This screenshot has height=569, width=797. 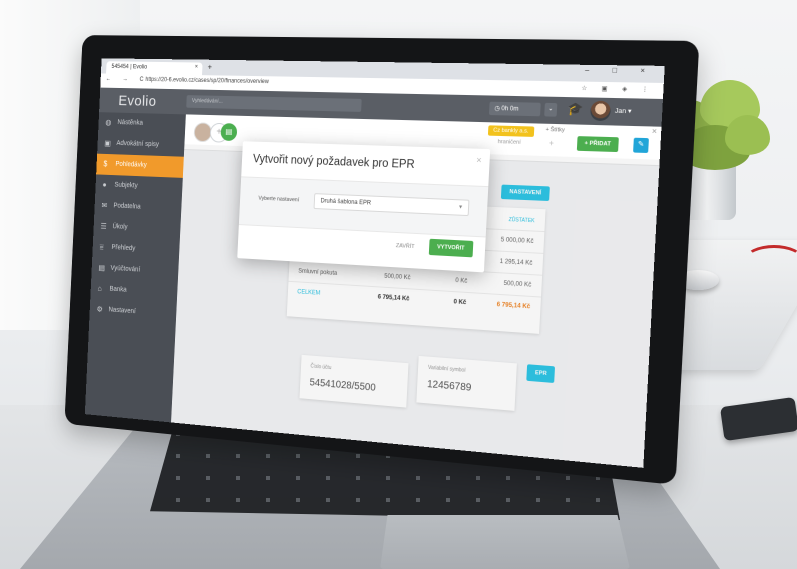 What do you see at coordinates (196, 67) in the screenshot?
I see `tab-close-icon: ×` at bounding box center [196, 67].